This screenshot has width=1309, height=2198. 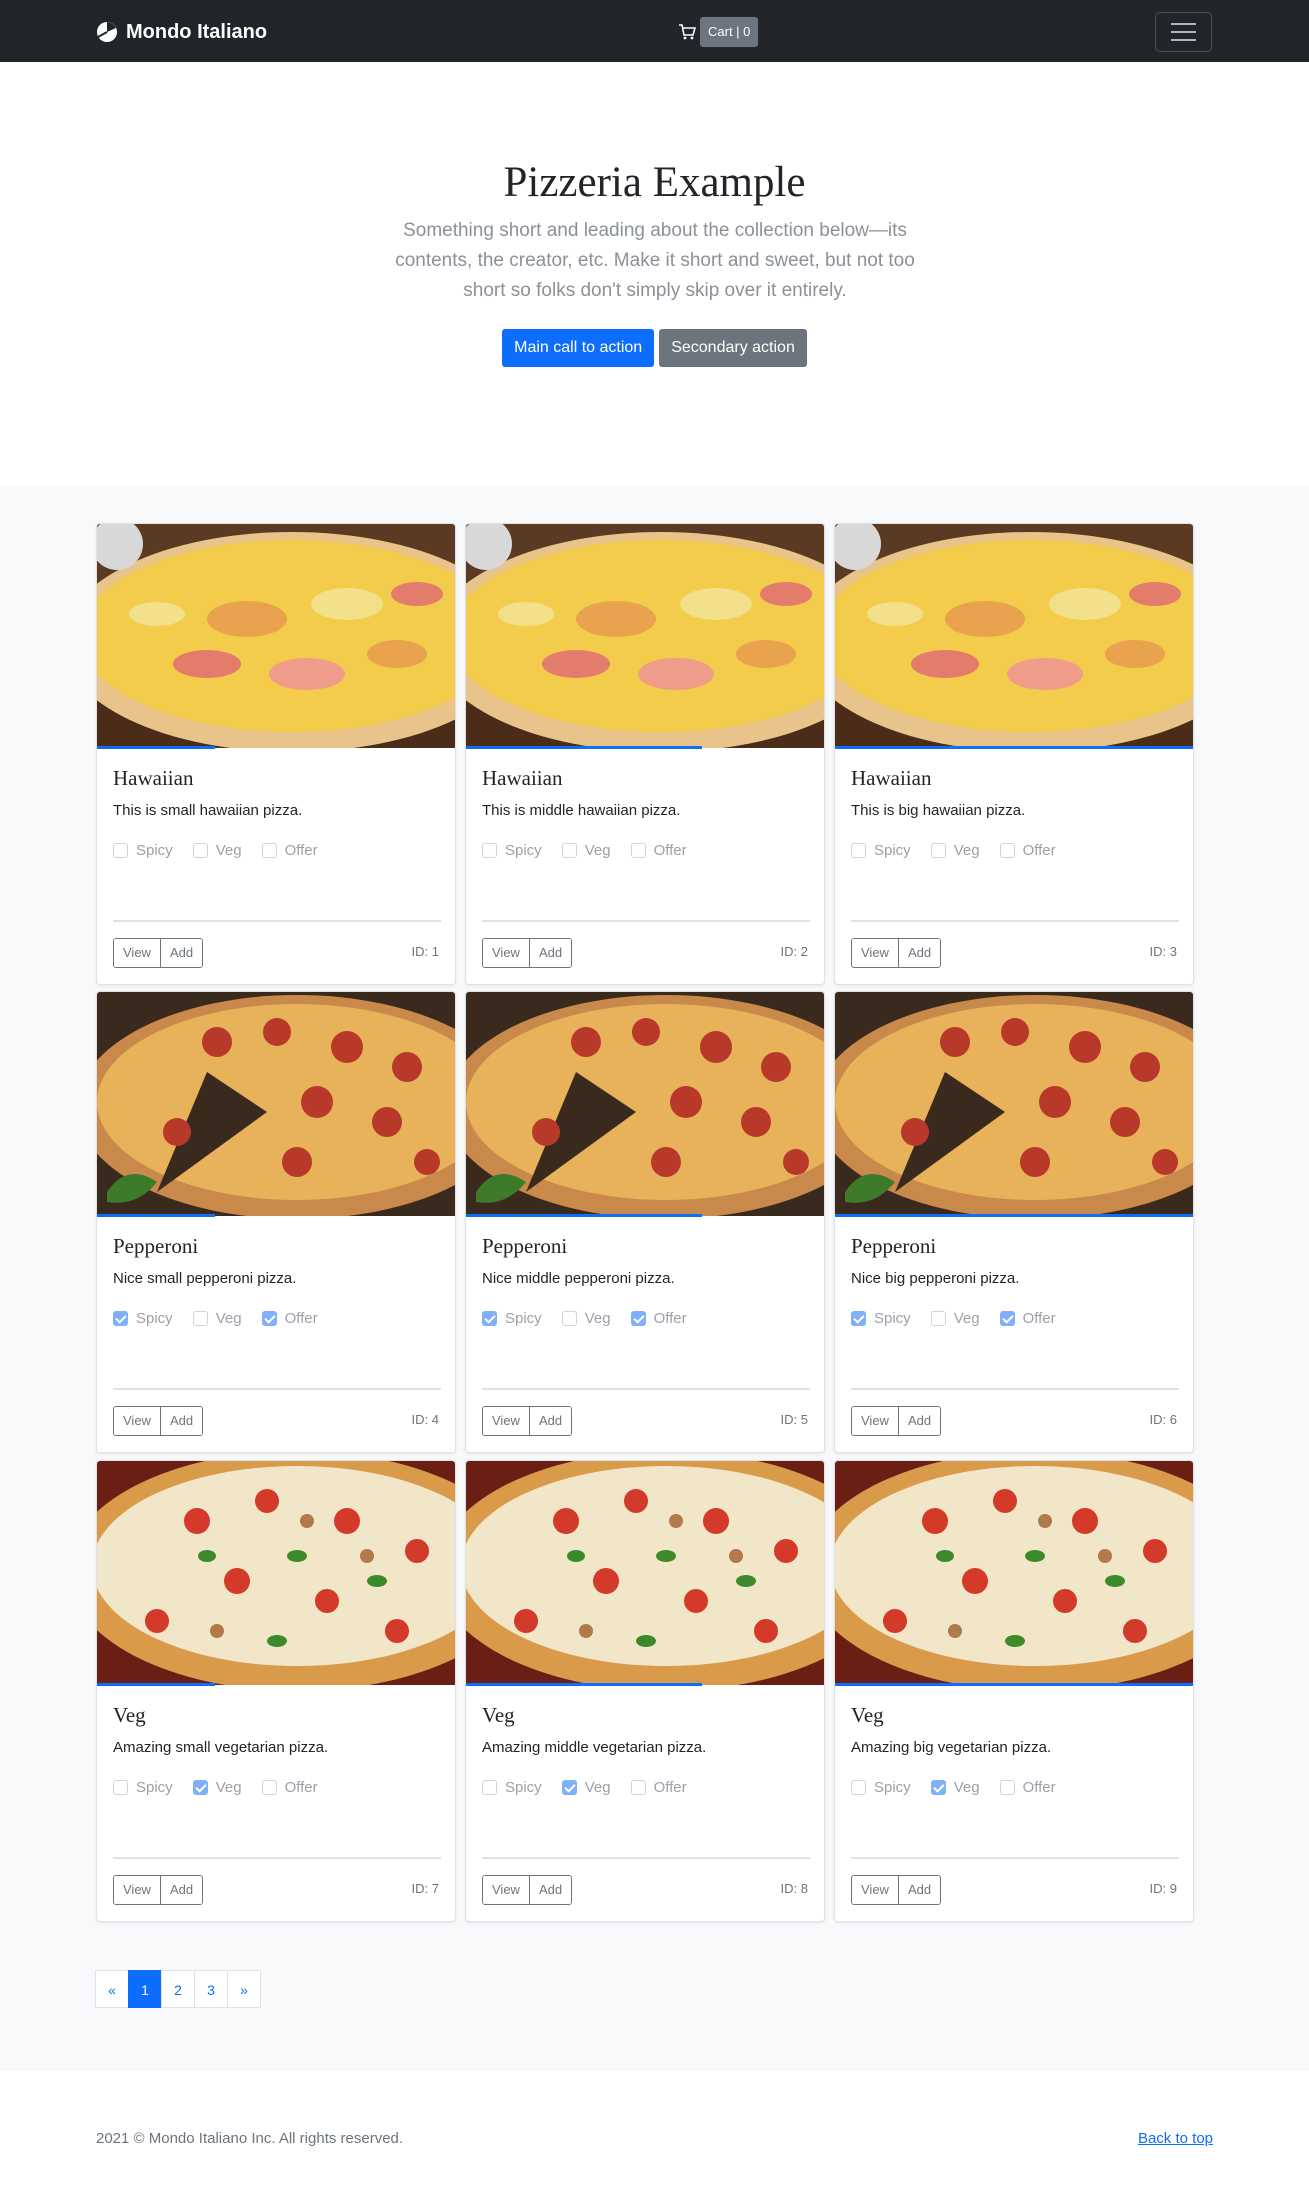 What do you see at coordinates (211, 1989) in the screenshot?
I see `page-3: 3` at bounding box center [211, 1989].